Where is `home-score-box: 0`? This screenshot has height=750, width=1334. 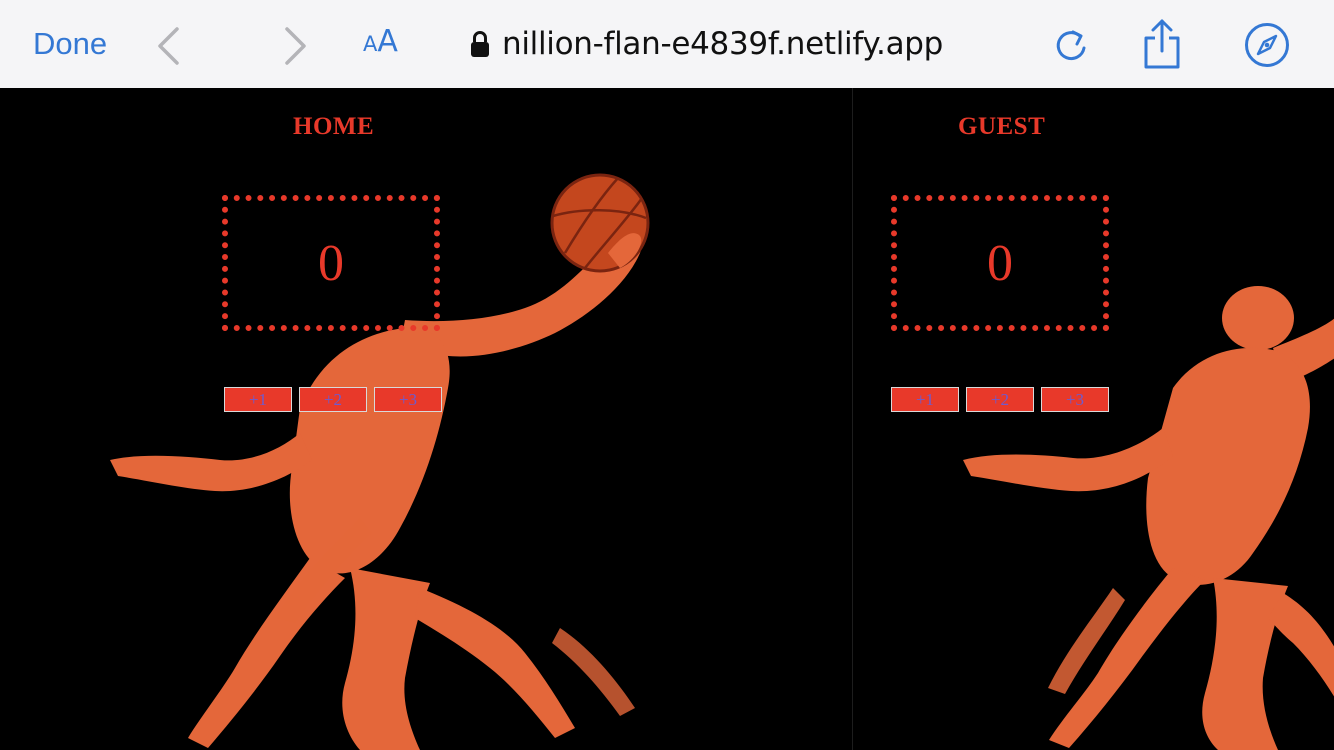
home-score-box: 0 is located at coordinates (331, 263).